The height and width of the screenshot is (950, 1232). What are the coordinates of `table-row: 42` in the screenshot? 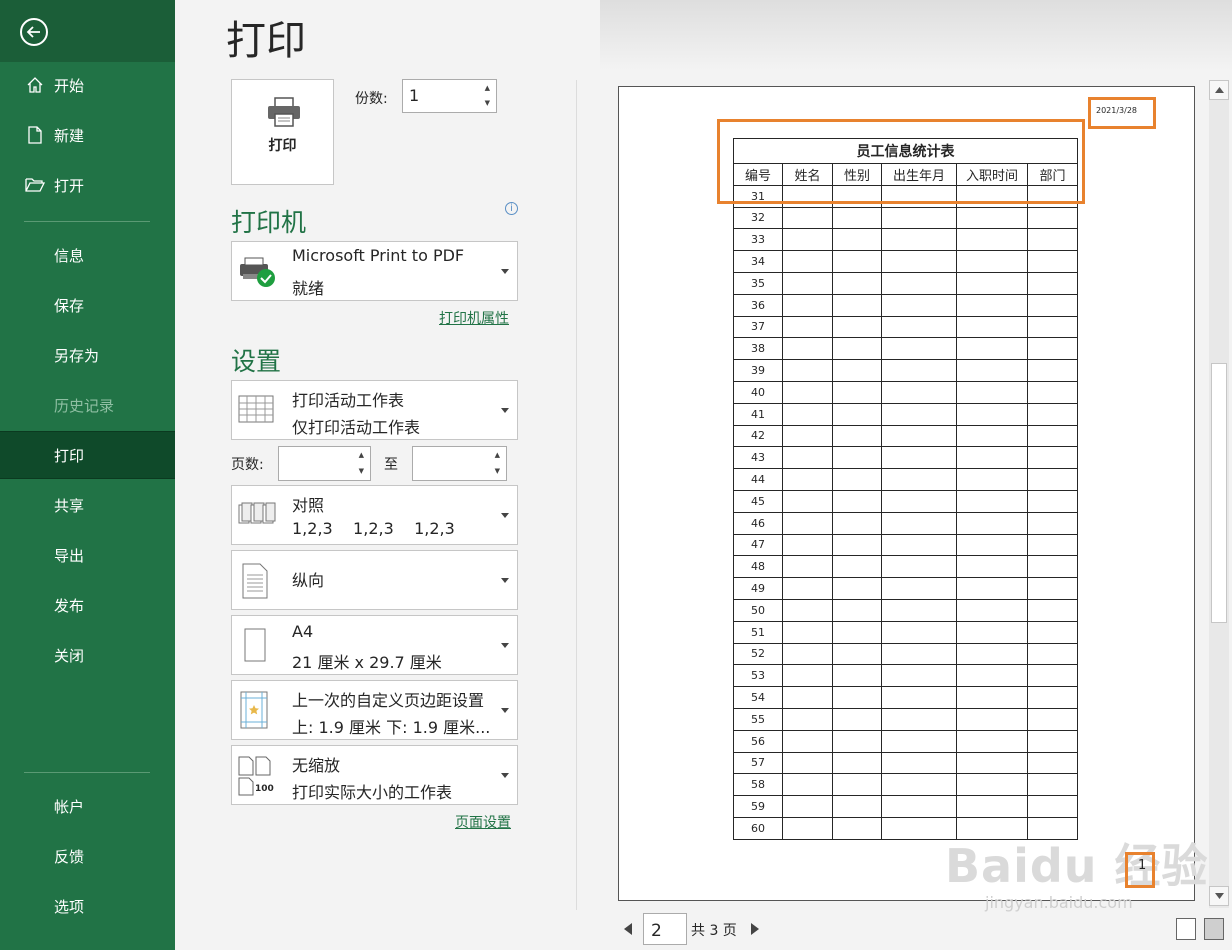 It's located at (905, 436).